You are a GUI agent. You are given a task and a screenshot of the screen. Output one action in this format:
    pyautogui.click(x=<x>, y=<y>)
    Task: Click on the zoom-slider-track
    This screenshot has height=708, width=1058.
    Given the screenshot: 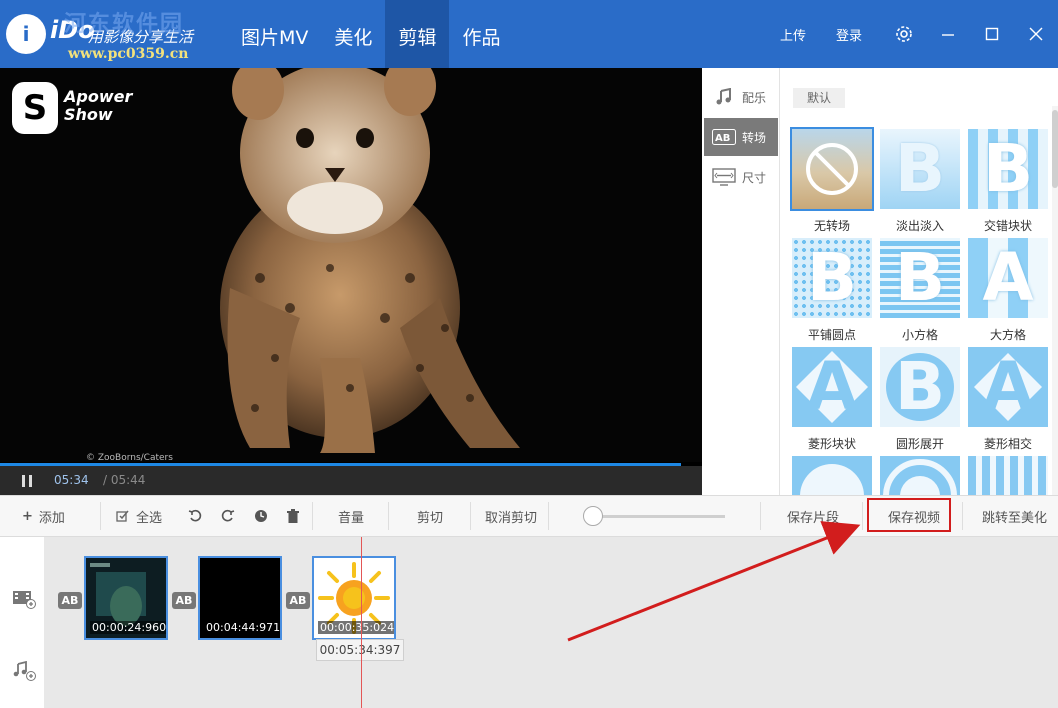 What is the action you would take?
    pyautogui.click(x=657, y=516)
    